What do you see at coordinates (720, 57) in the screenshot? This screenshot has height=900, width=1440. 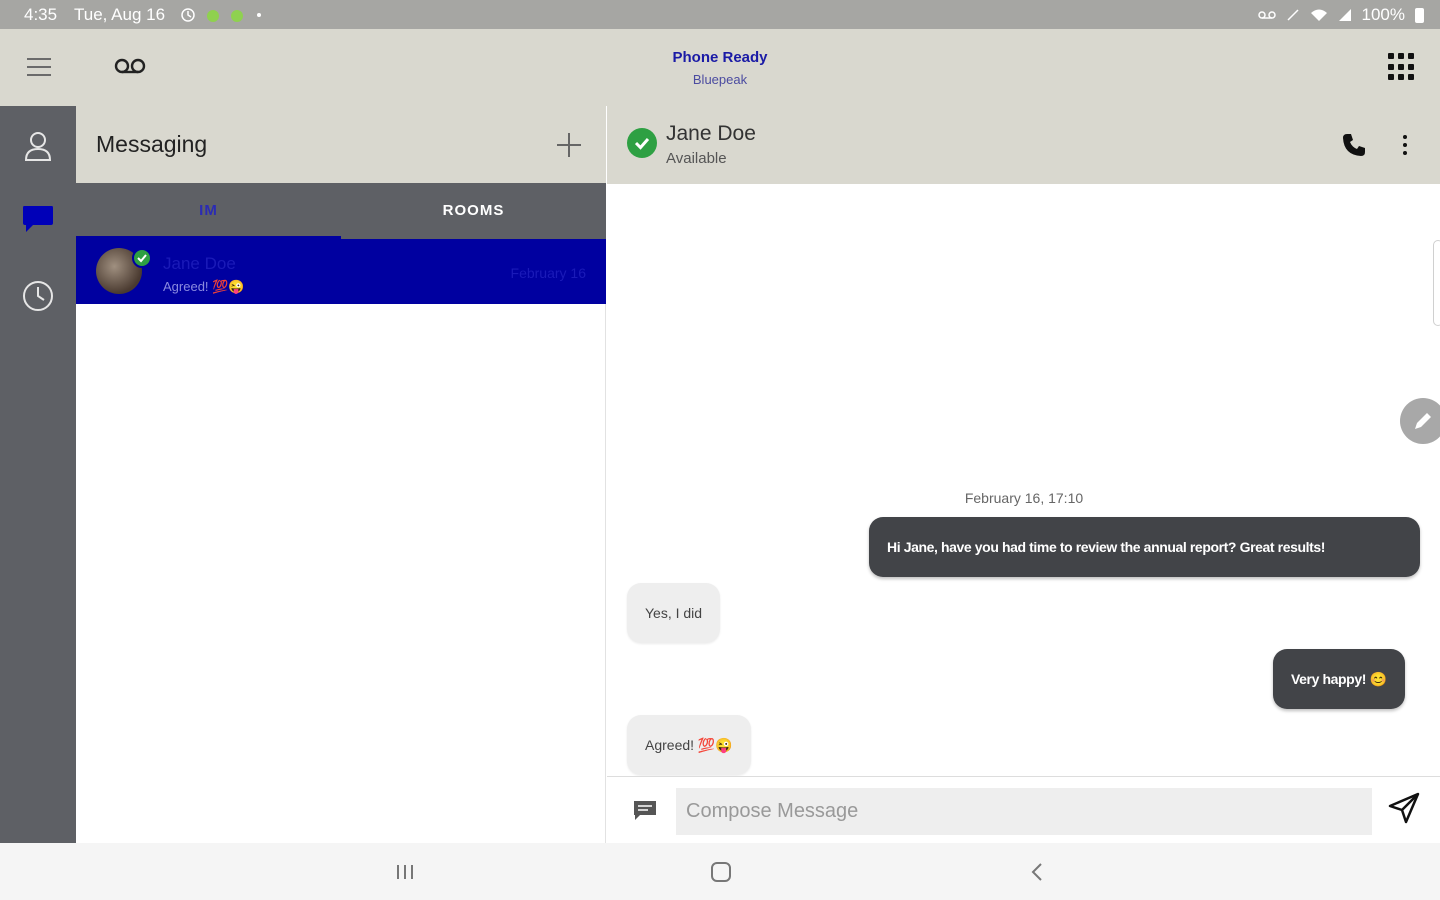 I see `app-status-title: Phone Ready` at bounding box center [720, 57].